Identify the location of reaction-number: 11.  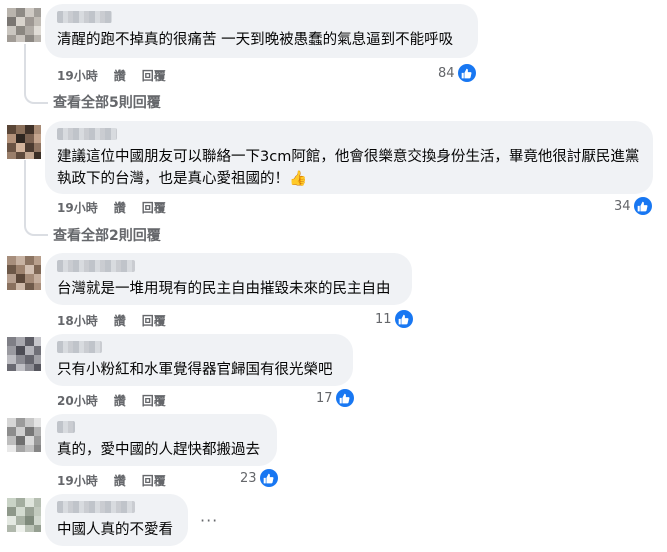
(383, 319).